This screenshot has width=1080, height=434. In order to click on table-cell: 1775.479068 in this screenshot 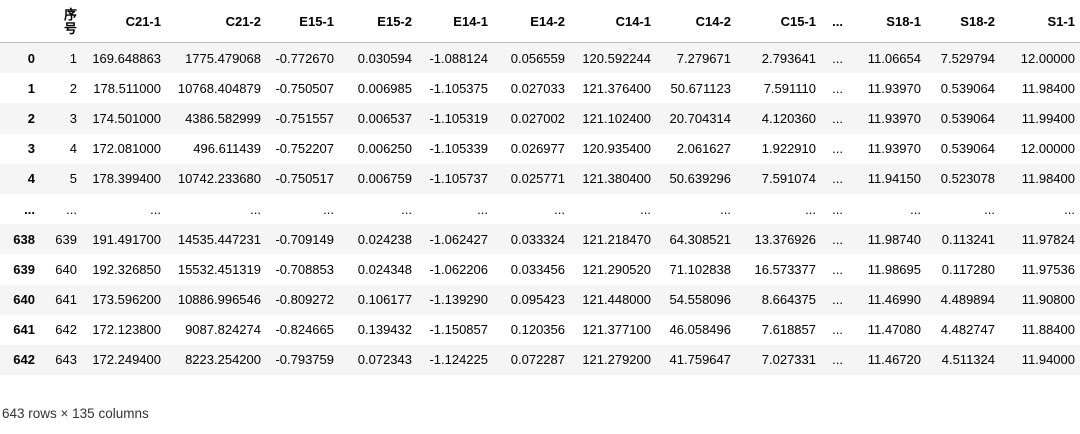, I will do `click(223, 58)`.